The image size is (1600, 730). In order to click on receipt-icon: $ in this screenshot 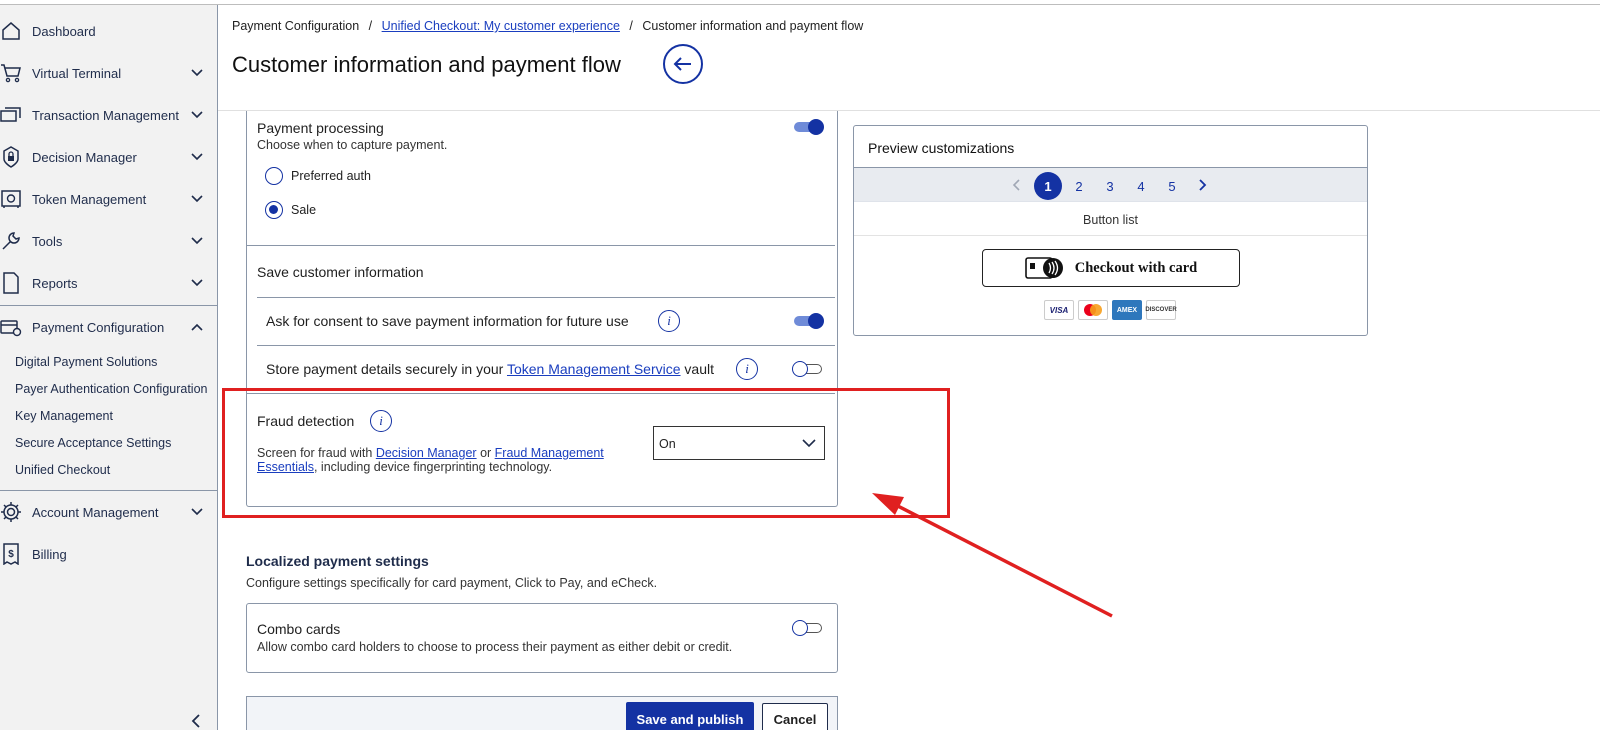, I will do `click(11, 554)`.